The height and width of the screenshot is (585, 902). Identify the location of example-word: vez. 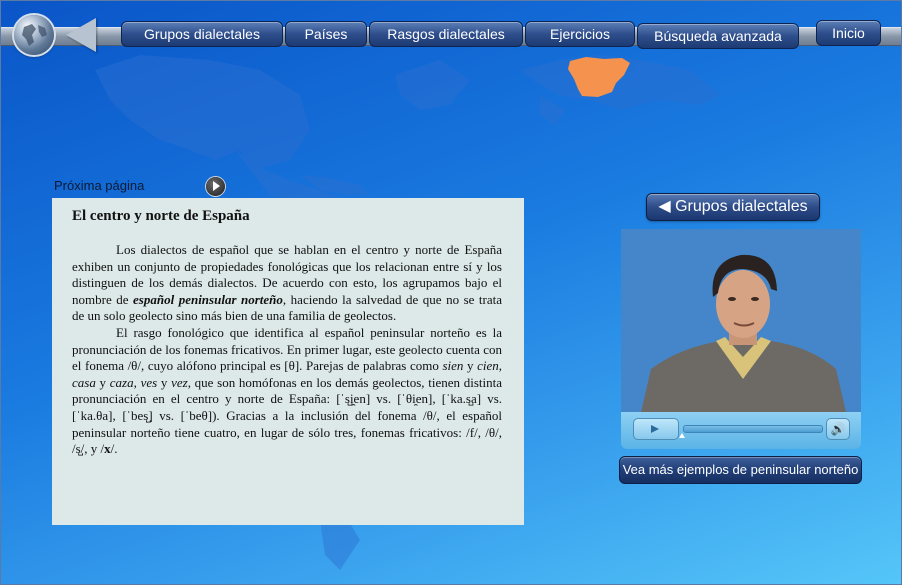
(179, 382).